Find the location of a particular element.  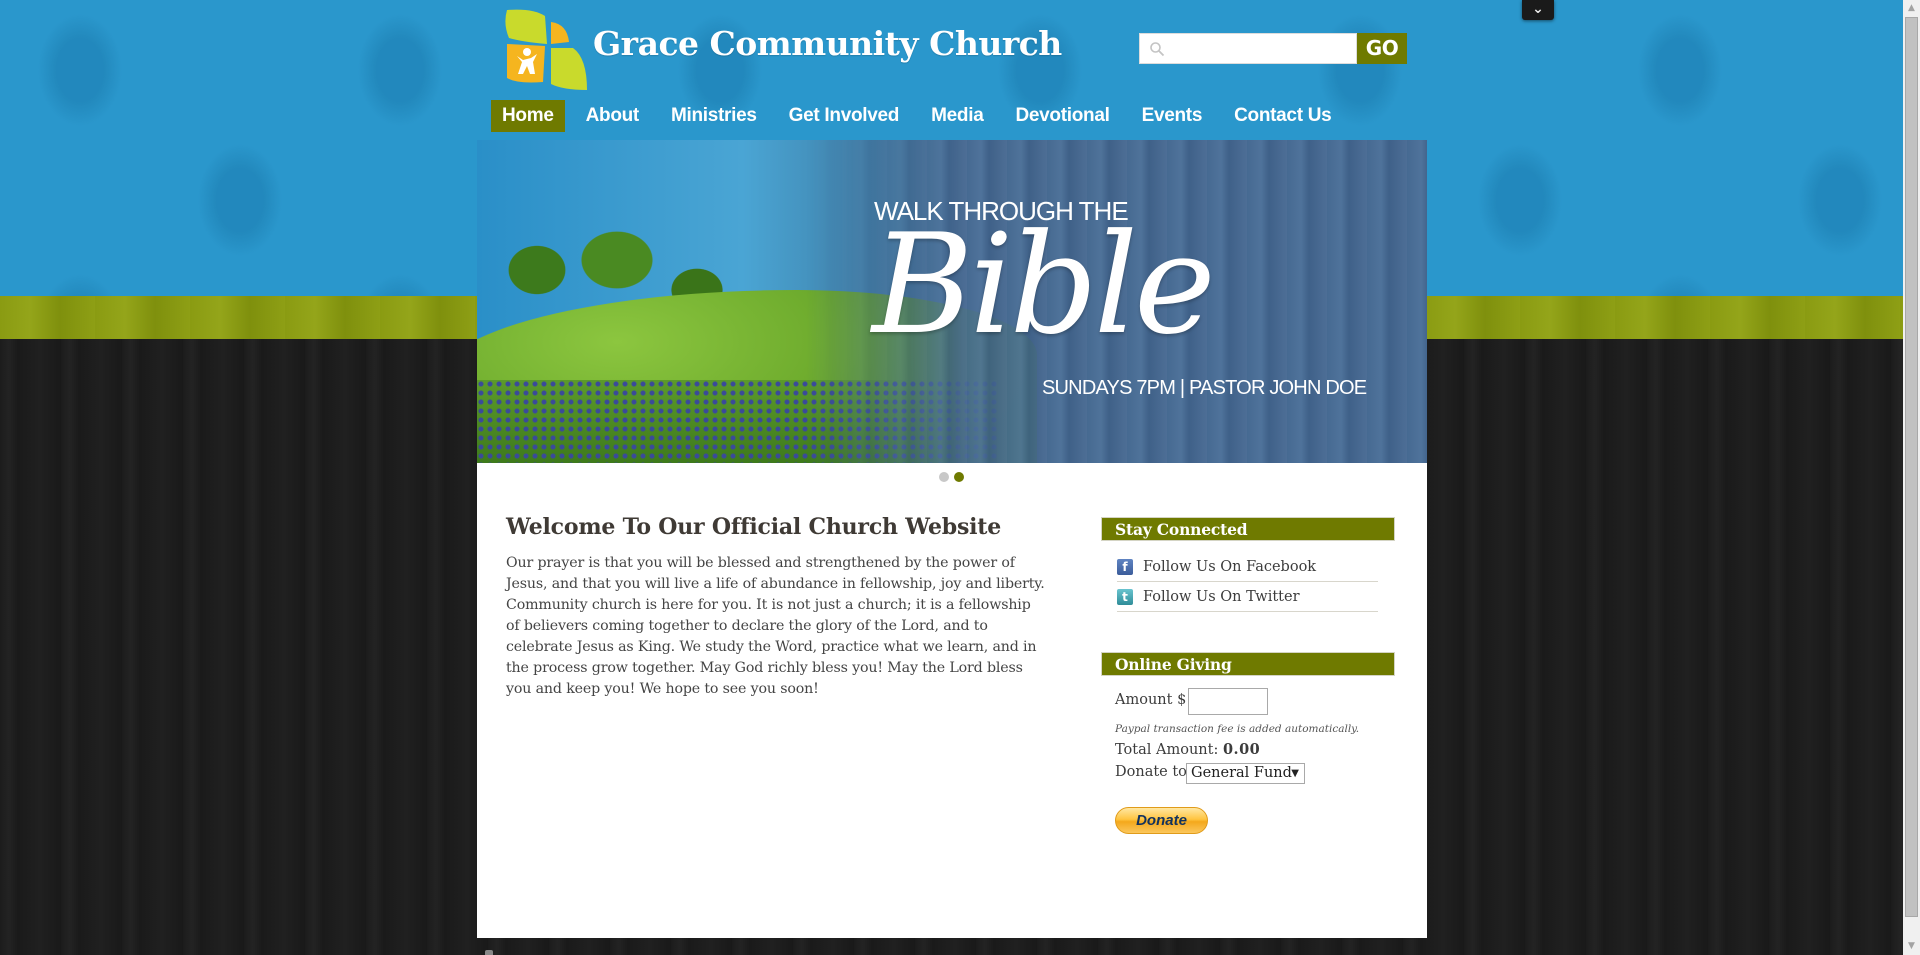

slide-title: Bible is located at coordinates (1044, 284).